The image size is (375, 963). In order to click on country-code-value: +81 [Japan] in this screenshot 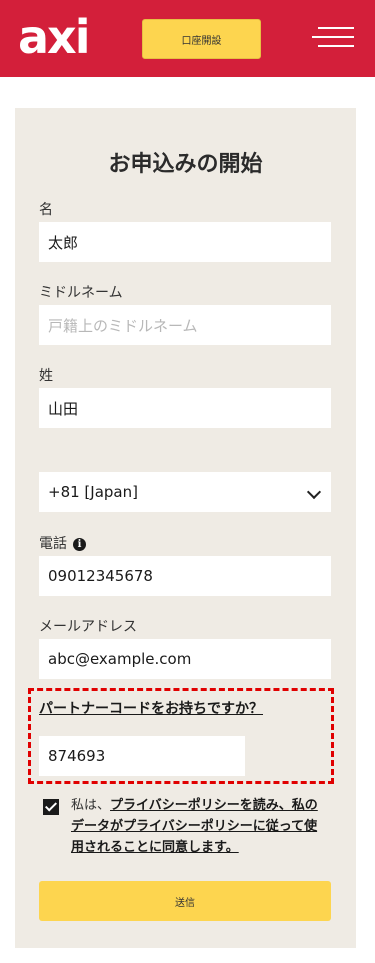, I will do `click(93, 492)`.